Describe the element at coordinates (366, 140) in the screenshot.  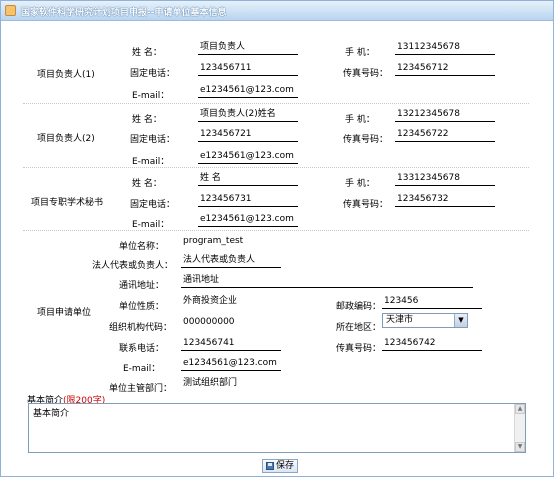
I see `leader2-fax-label: 传真号码：` at that location.